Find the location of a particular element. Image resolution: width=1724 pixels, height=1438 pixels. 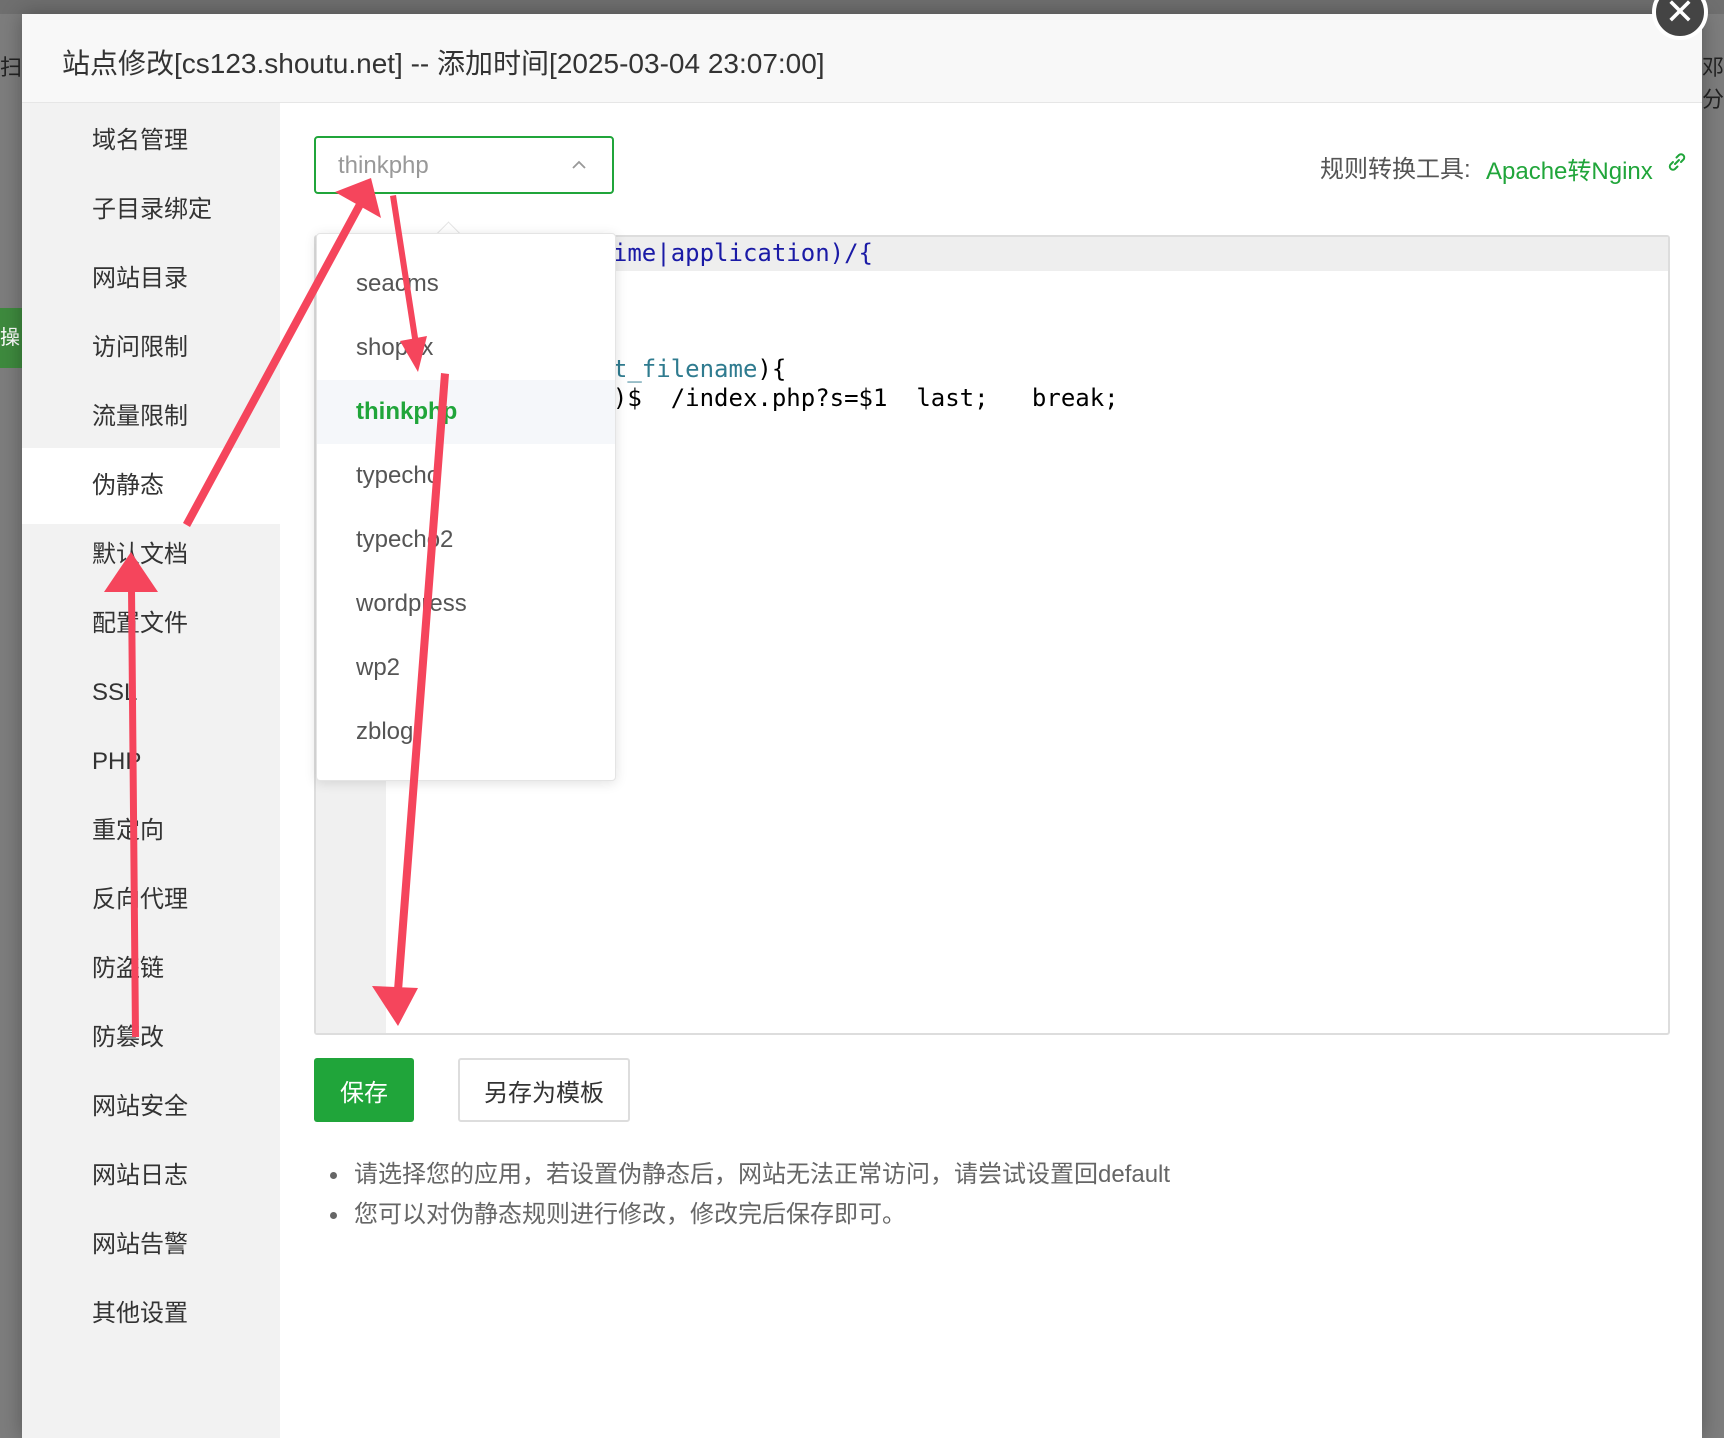

dropdown-option-wordpress: wordpress is located at coordinates (466, 604).